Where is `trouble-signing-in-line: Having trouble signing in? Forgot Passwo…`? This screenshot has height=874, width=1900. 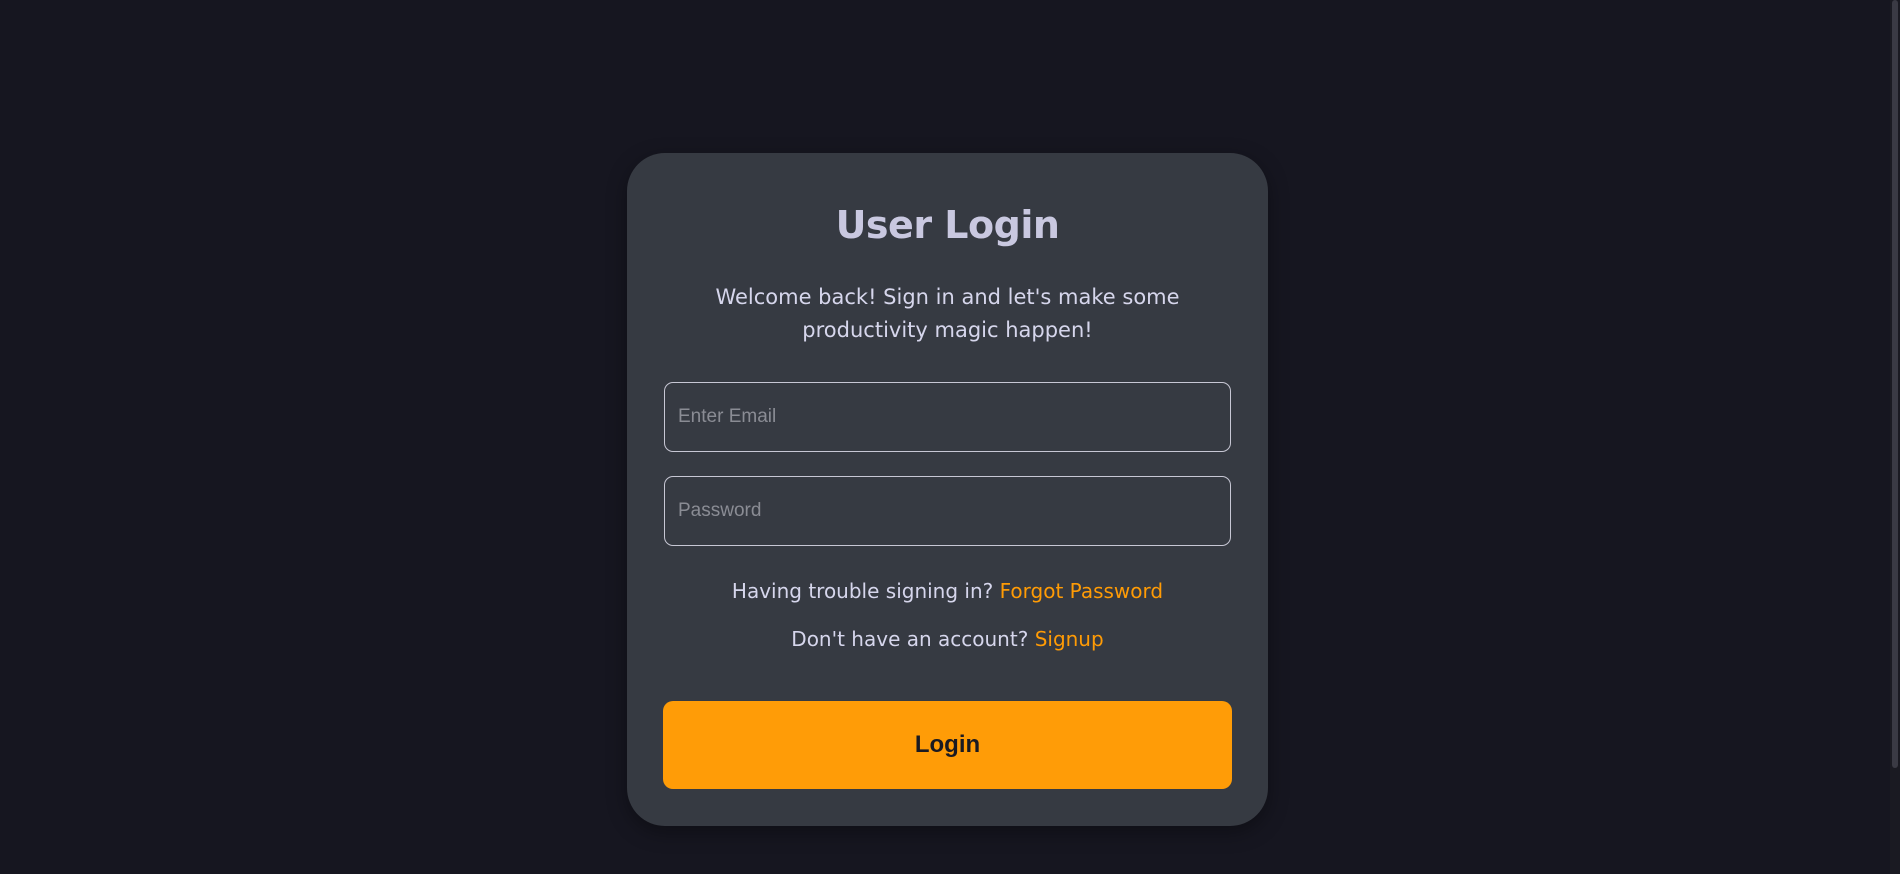
trouble-signing-in-line: Having trouble signing in? Forgot Passwo… is located at coordinates (947, 591).